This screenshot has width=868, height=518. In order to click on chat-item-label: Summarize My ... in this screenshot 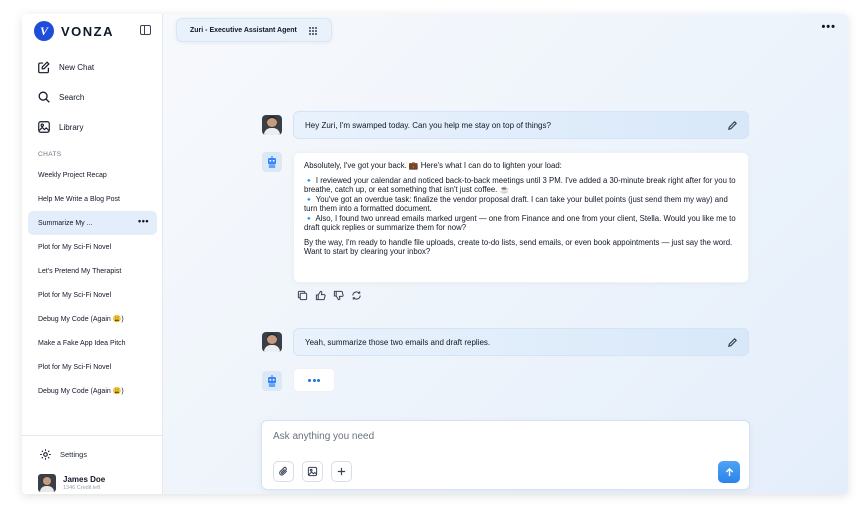, I will do `click(65, 223)`.